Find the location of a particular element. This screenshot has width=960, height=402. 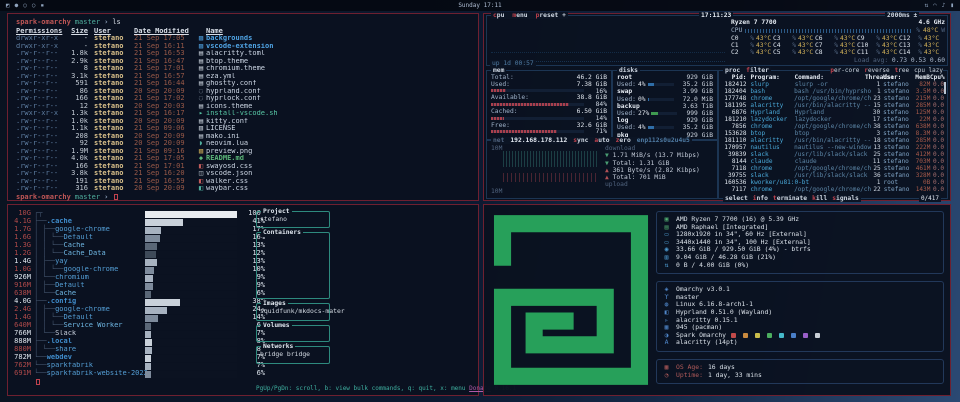

shell-prompt-idle: spark-omarchy master › is located at coordinates (243, 197).